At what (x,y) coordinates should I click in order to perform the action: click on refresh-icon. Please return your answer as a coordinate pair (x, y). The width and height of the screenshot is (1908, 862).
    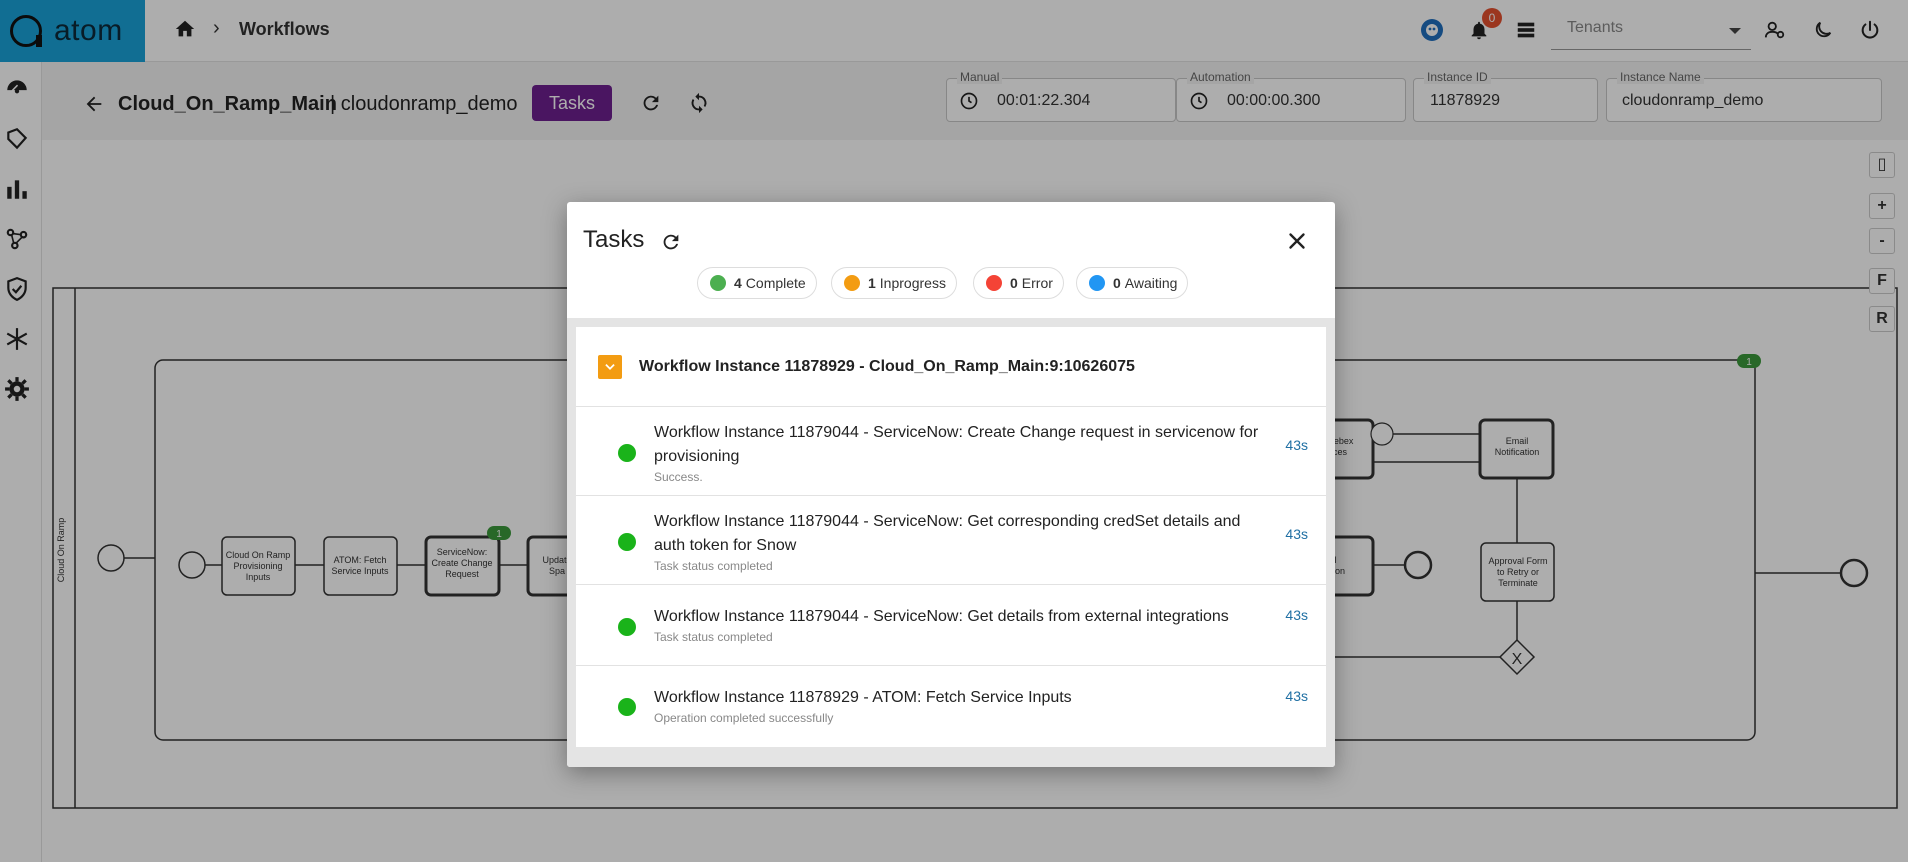
    Looking at the image, I should click on (671, 242).